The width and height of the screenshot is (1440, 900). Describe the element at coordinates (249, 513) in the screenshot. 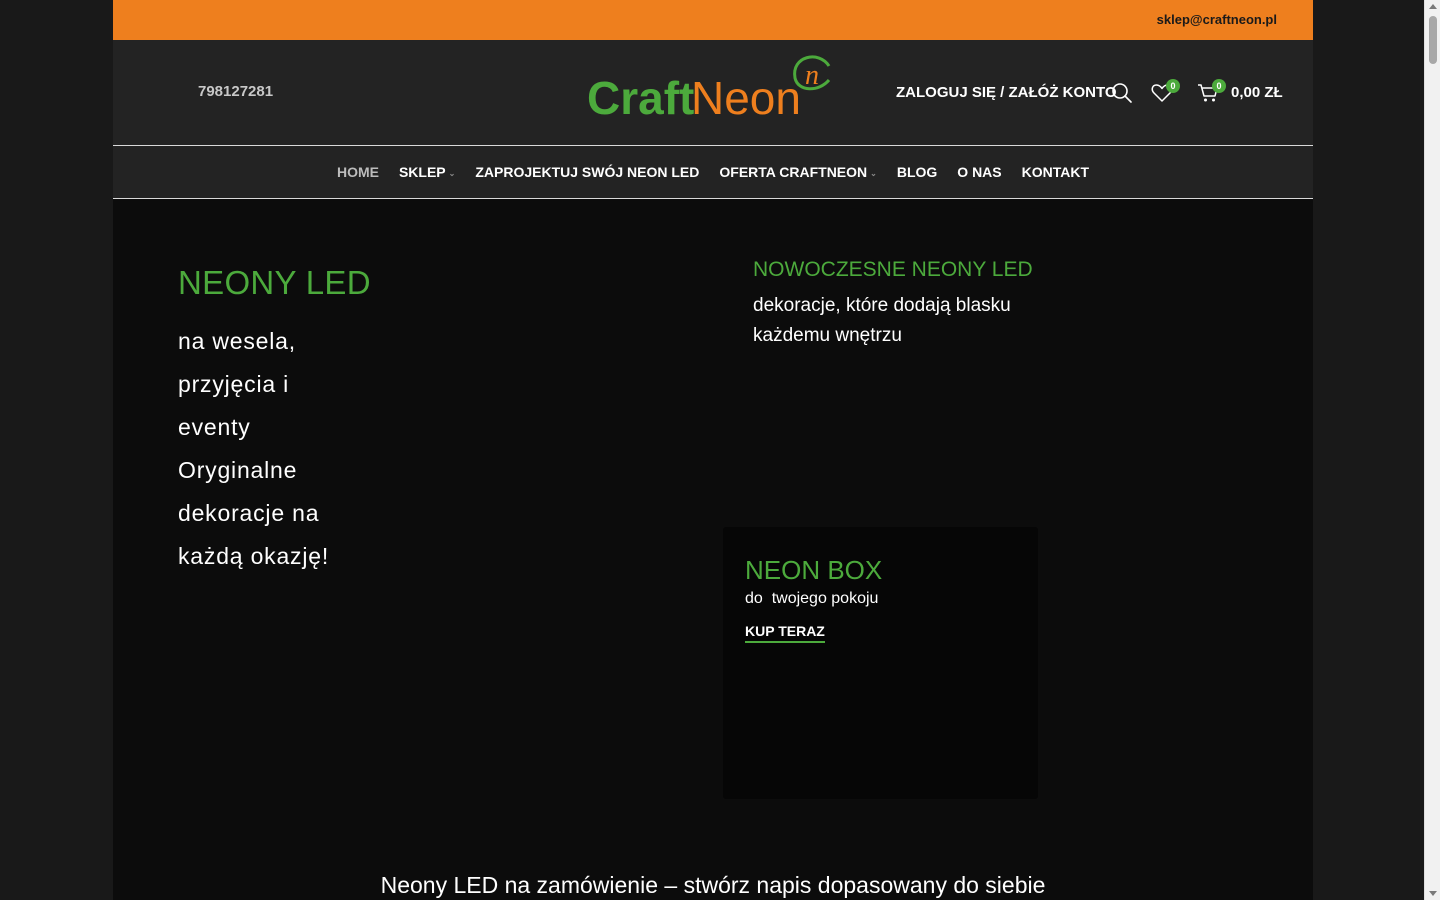

I see `hero-line: dekoracje na` at that location.